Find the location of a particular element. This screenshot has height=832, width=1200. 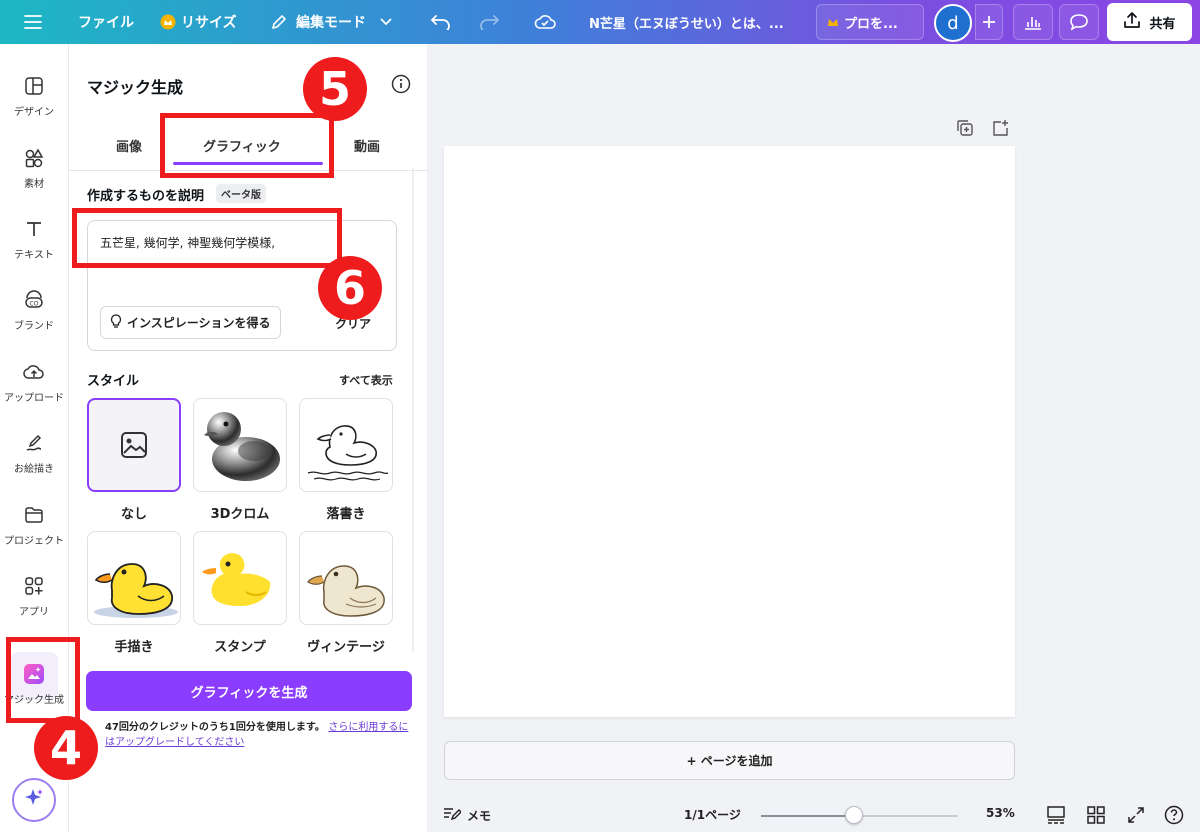

style-name: なし is located at coordinates (133, 514).